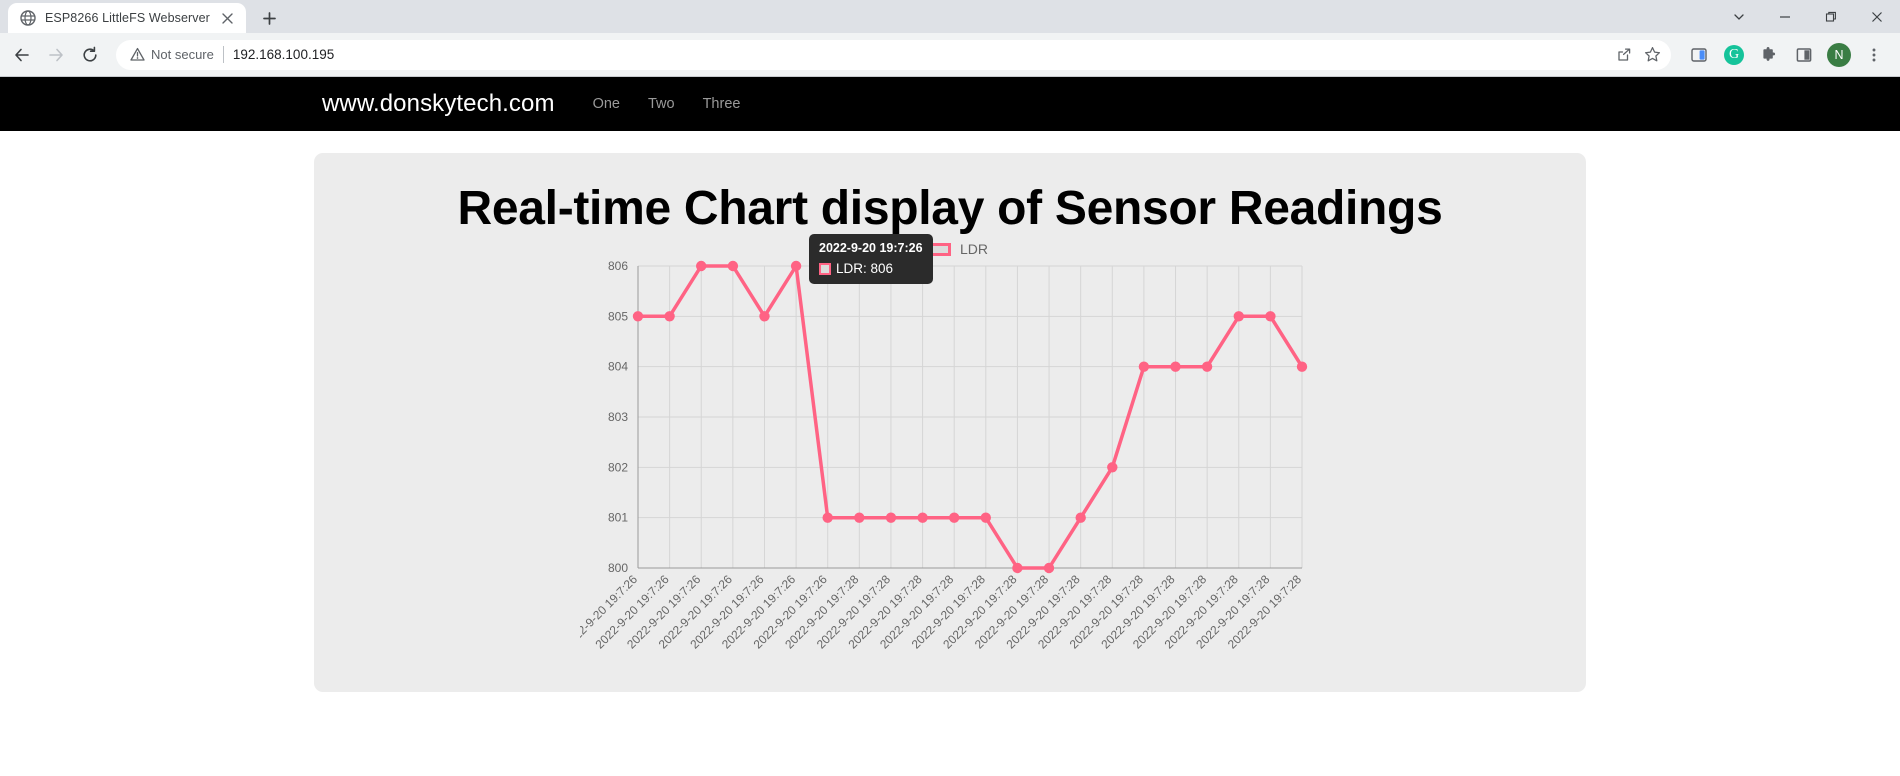  Describe the element at coordinates (618, 316) in the screenshot. I see `y-axis-tick: 805` at that location.